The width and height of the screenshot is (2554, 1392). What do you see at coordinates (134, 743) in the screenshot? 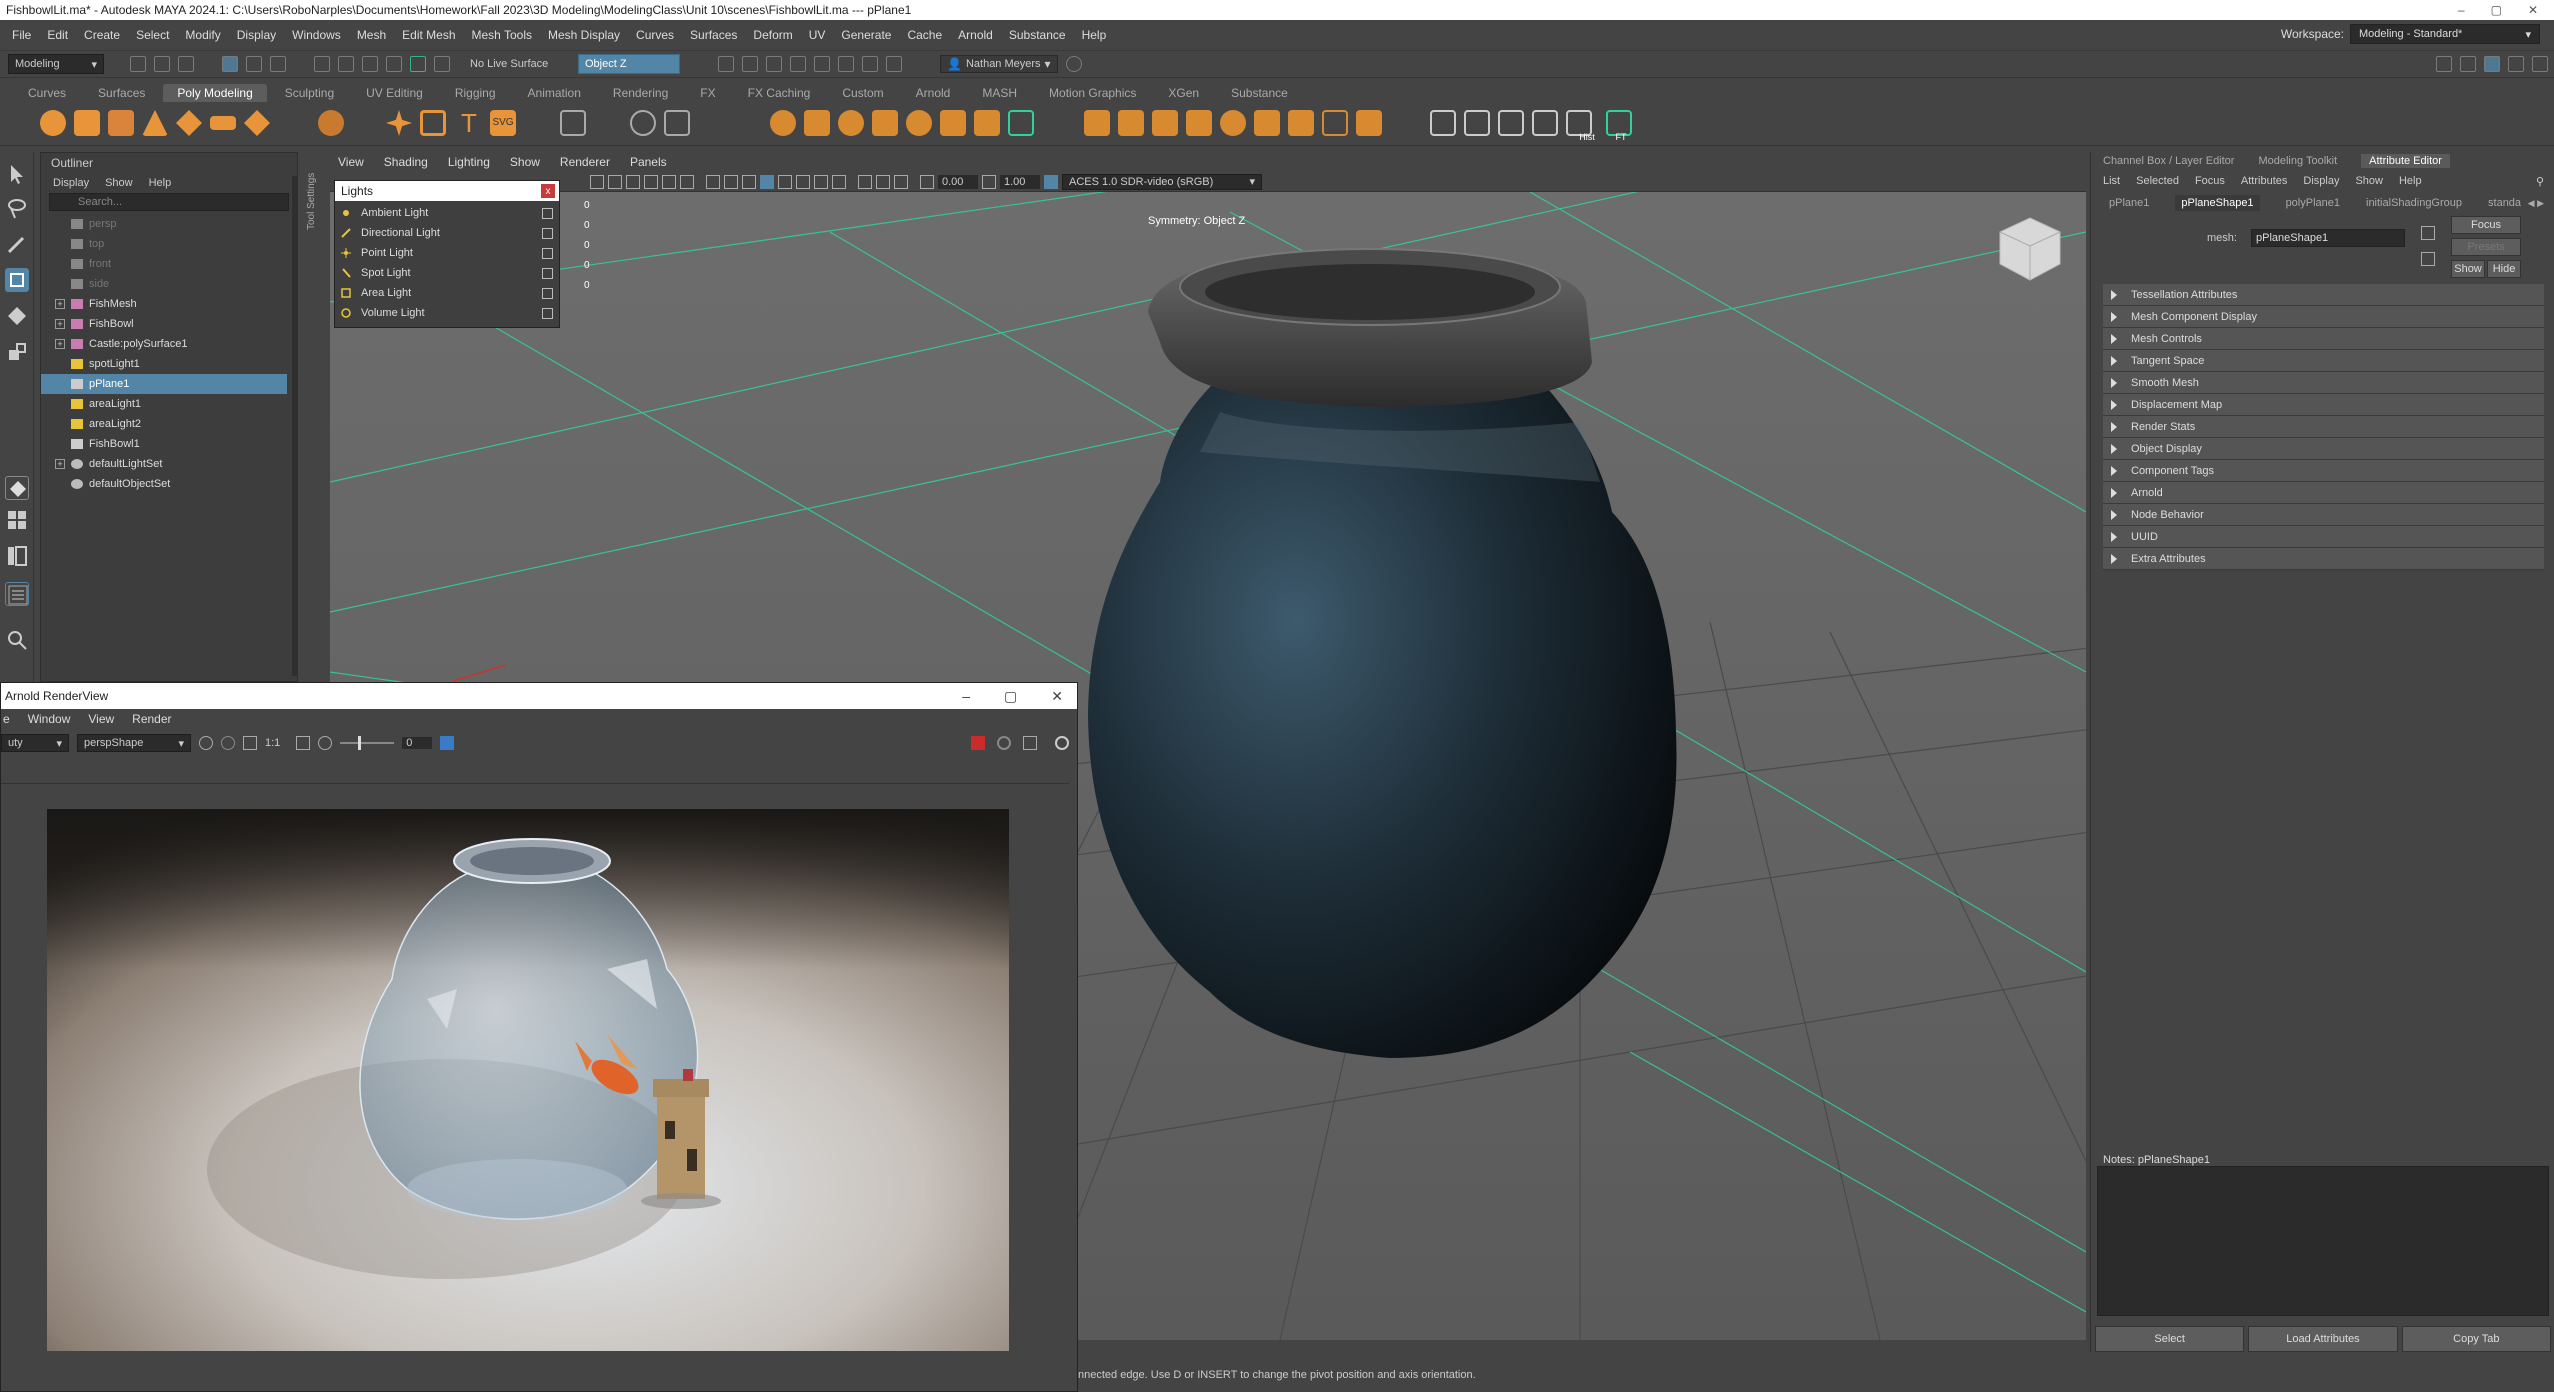
I see `camera-dropdown: perspShape ▾` at bounding box center [134, 743].